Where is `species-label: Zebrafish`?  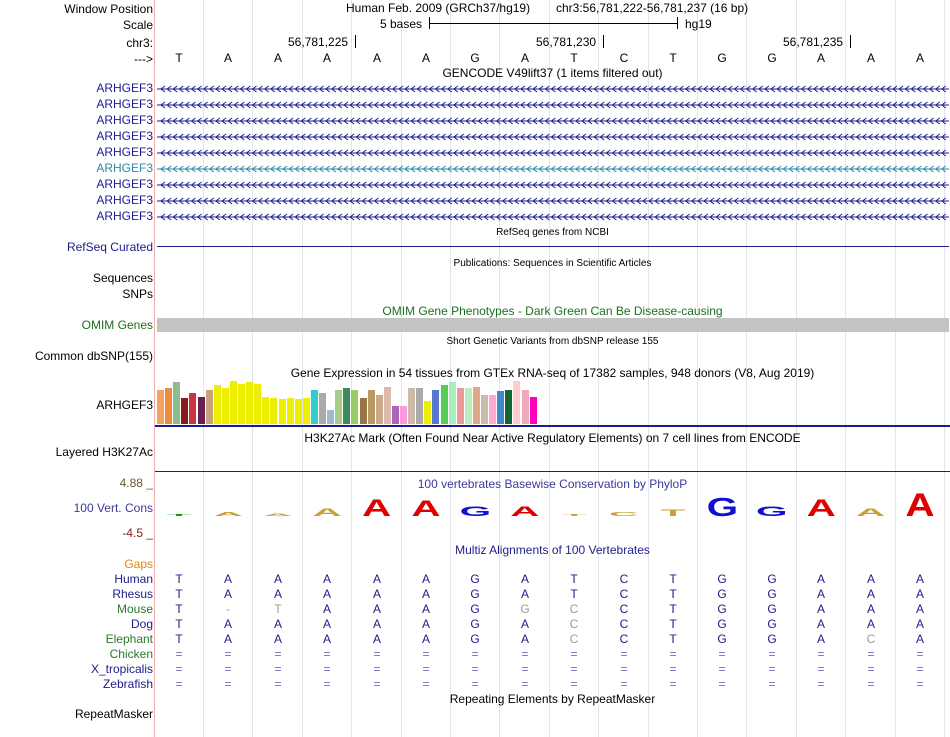 species-label: Zebrafish is located at coordinates (128, 684).